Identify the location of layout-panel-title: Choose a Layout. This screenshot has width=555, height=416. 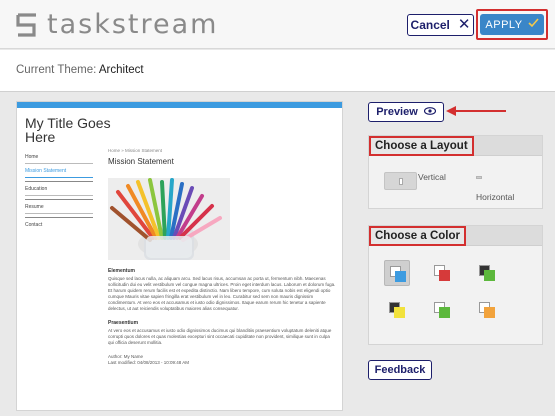
(421, 146).